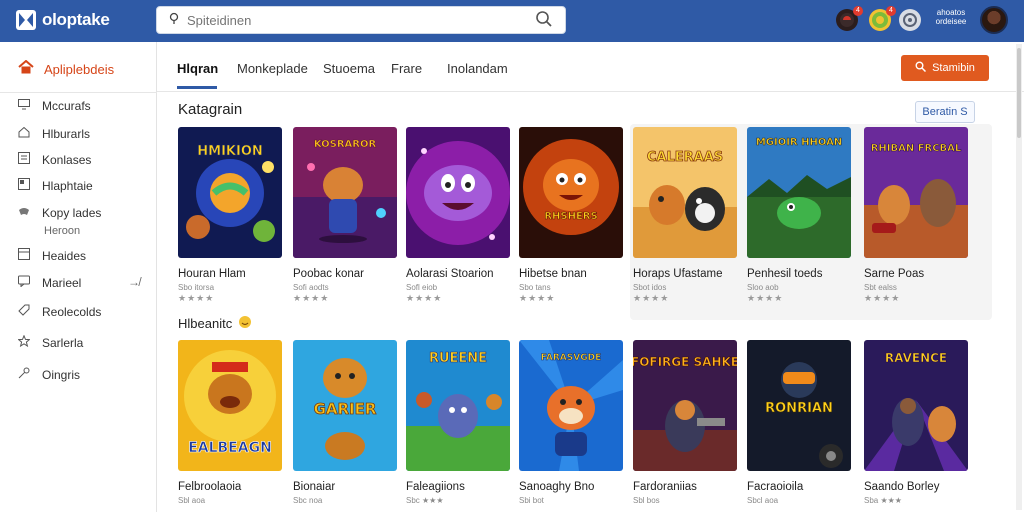 The width and height of the screenshot is (1024, 512). What do you see at coordinates (458, 274) in the screenshot?
I see `game-title: Aolarasi Stoarion` at bounding box center [458, 274].